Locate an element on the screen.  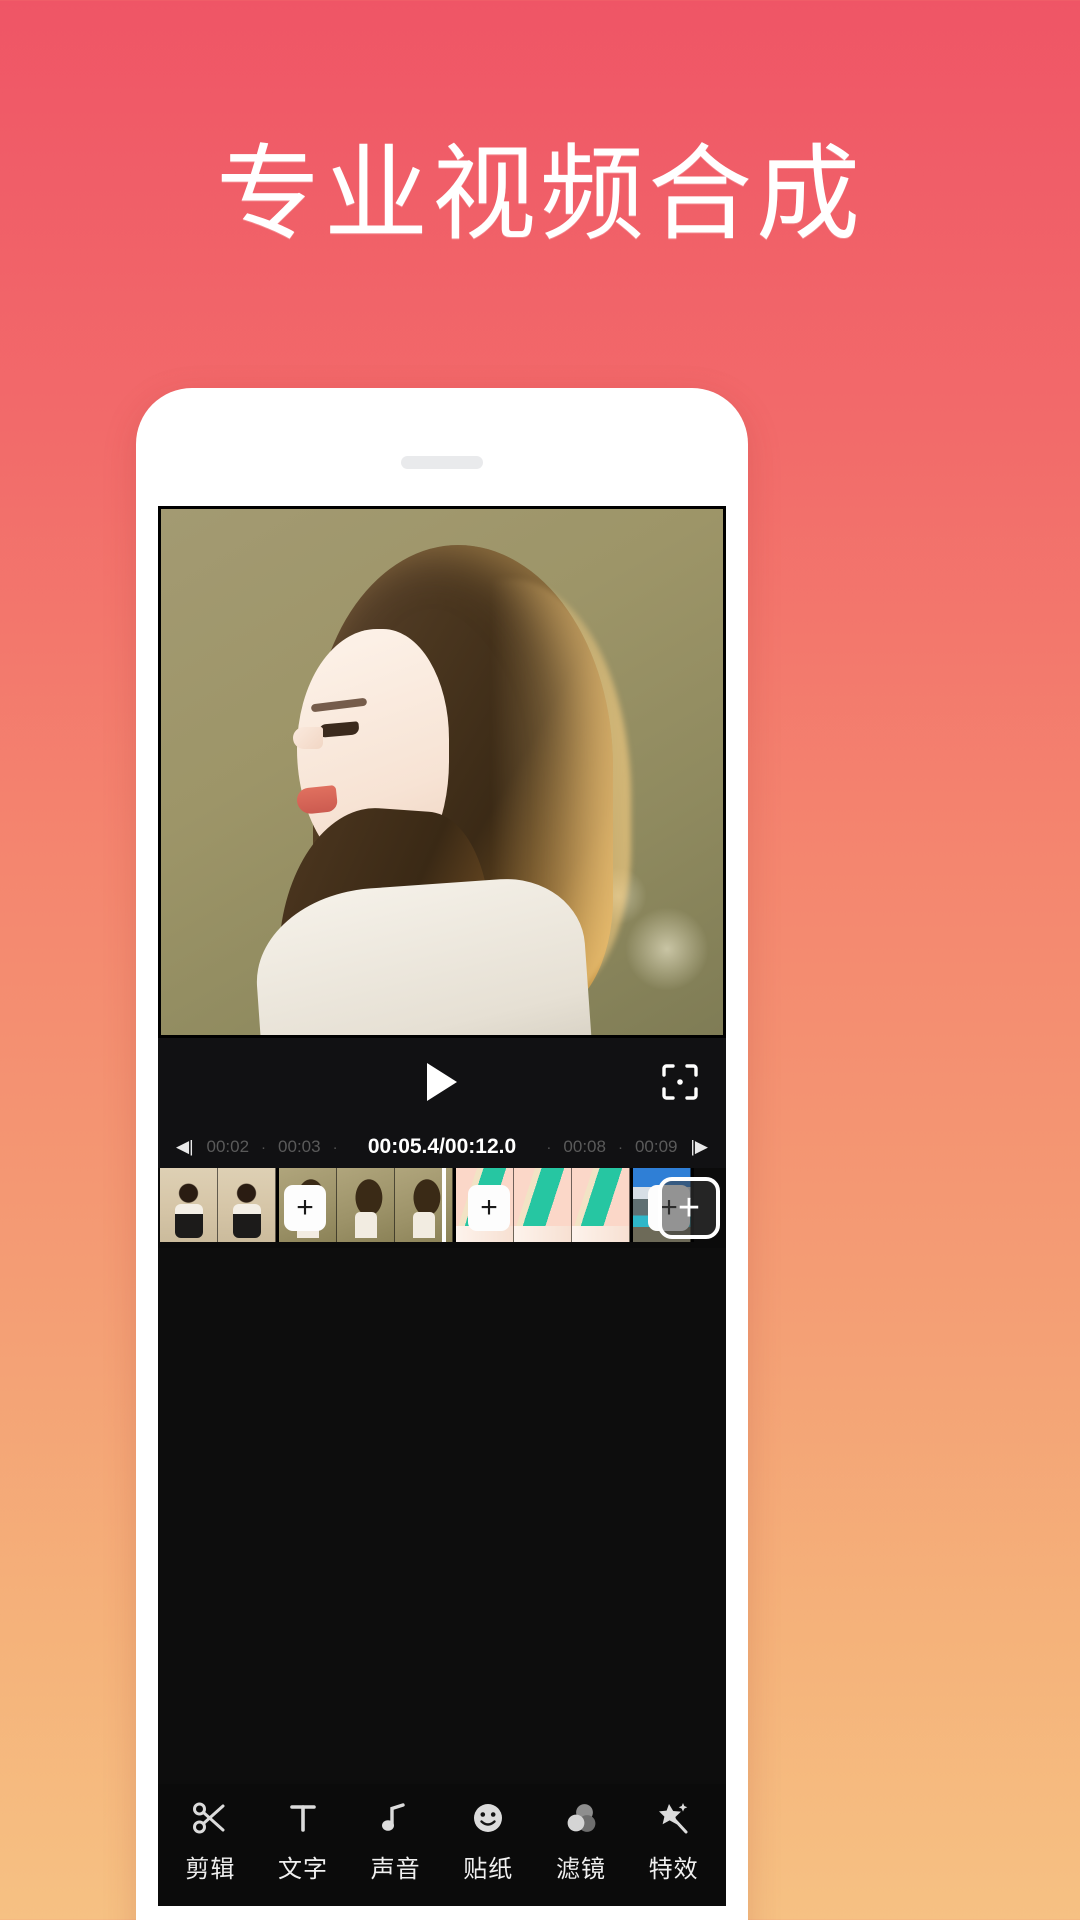
tool-text: 文字 is located at coordinates (303, 1841).